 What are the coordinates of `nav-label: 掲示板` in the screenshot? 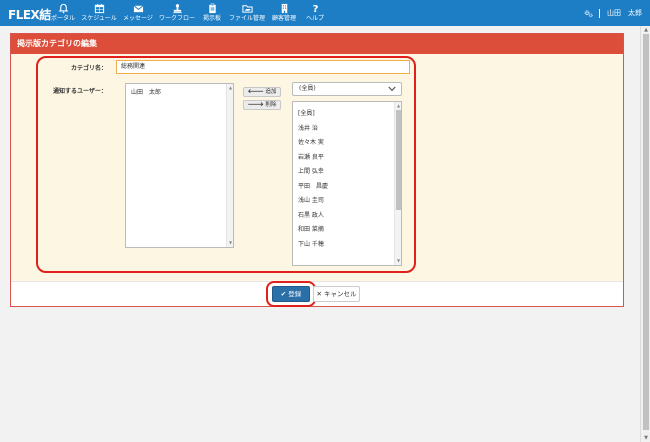 It's located at (211, 18).